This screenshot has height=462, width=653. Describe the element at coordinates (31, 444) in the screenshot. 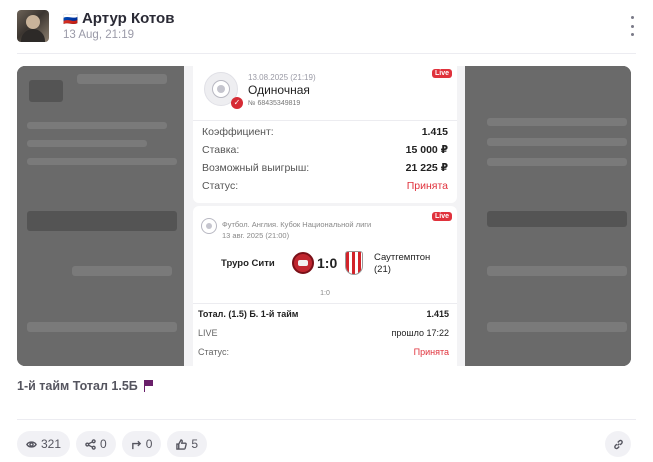

I see `eye-icon` at that location.